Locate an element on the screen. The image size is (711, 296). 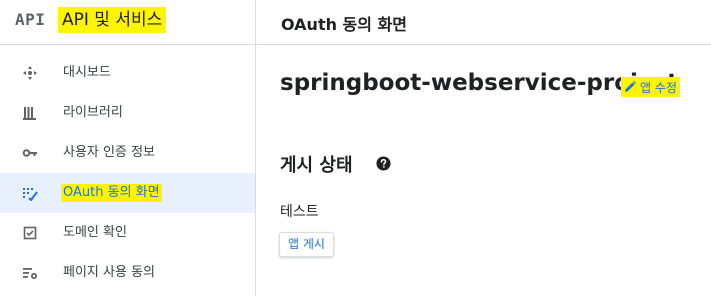
publish-app-button: 앱 게시 is located at coordinates (306, 244).